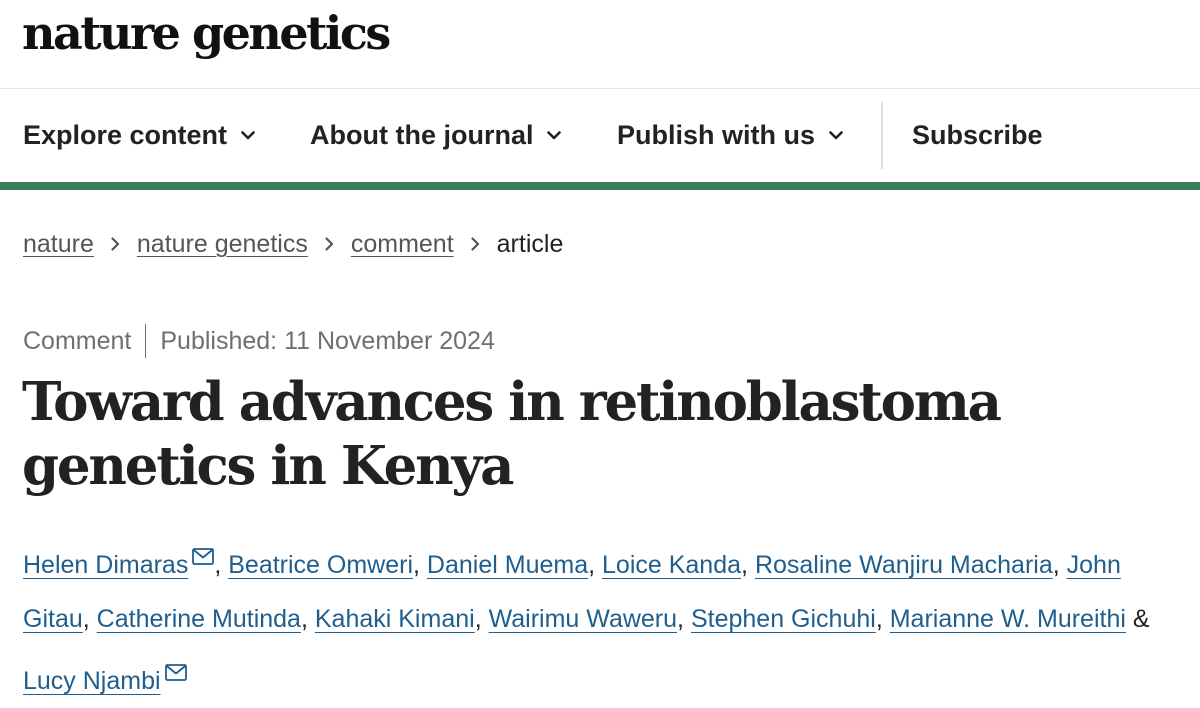  What do you see at coordinates (422, 135) in the screenshot?
I see `nav-item-label: About the journal` at bounding box center [422, 135].